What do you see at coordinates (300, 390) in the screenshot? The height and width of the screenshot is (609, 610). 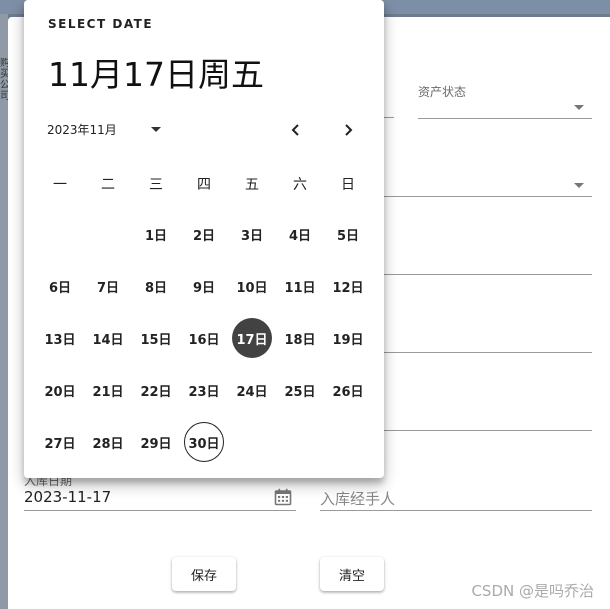 I see `day-cell: 25日` at bounding box center [300, 390].